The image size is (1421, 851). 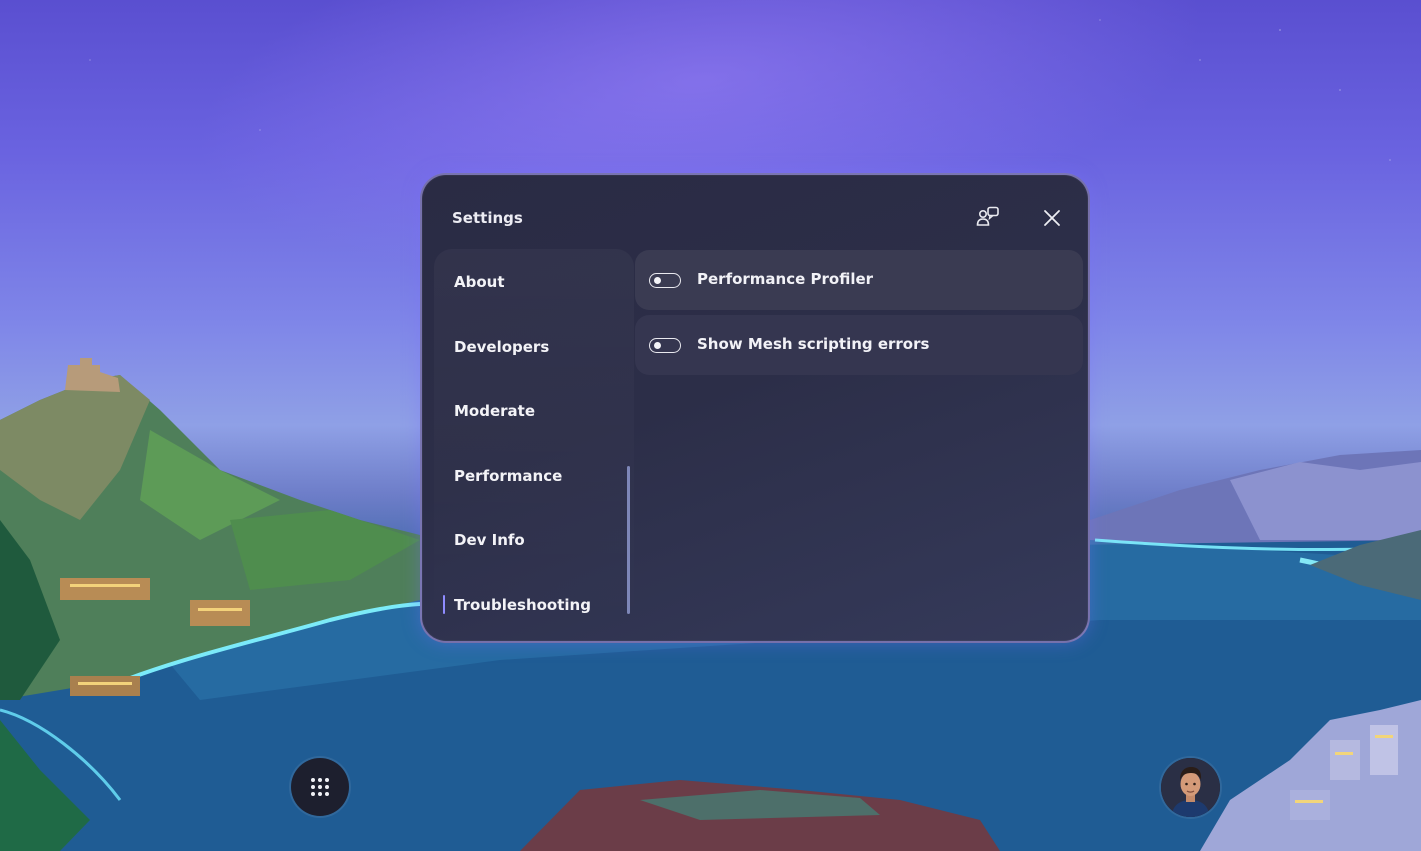 I want to click on sidebar-scrollbar, so click(x=628, y=540).